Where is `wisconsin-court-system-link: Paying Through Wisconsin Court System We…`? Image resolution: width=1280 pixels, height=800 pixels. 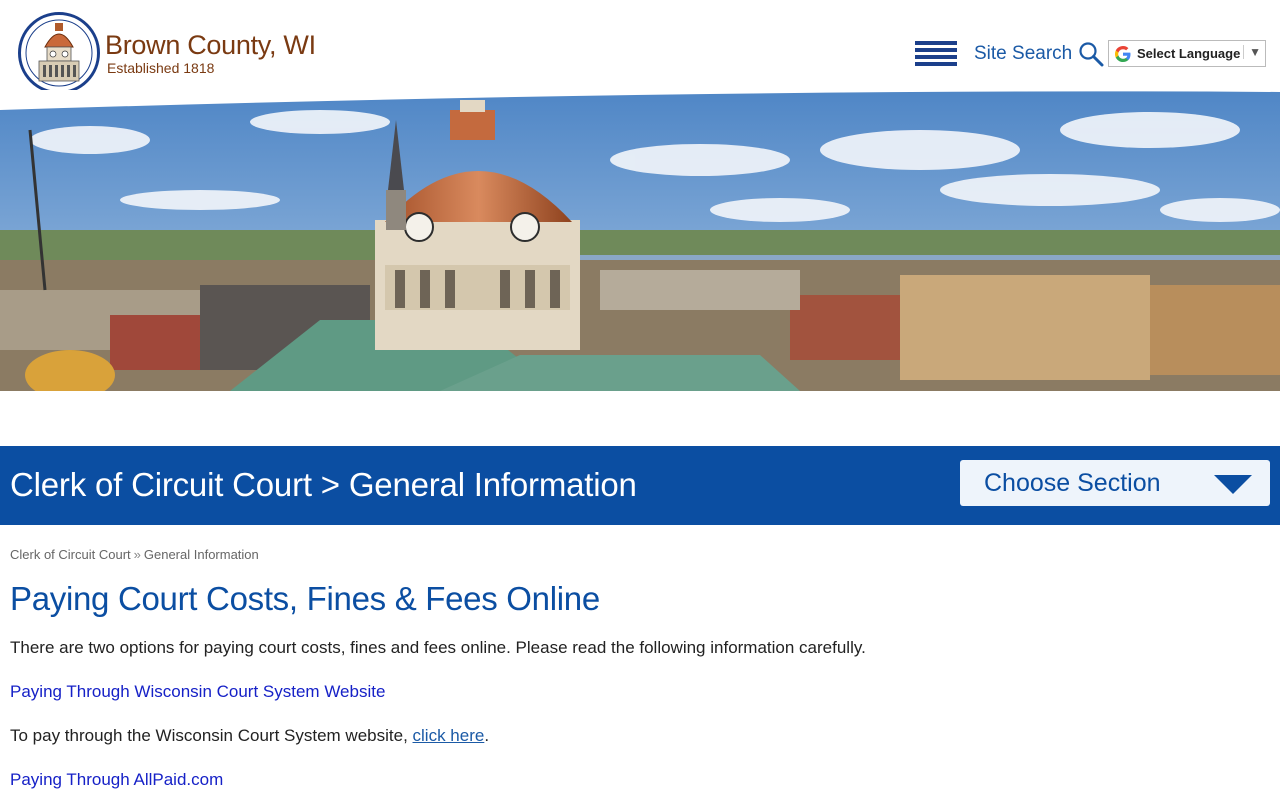 wisconsin-court-system-link: Paying Through Wisconsin Court System We… is located at coordinates (197, 692).